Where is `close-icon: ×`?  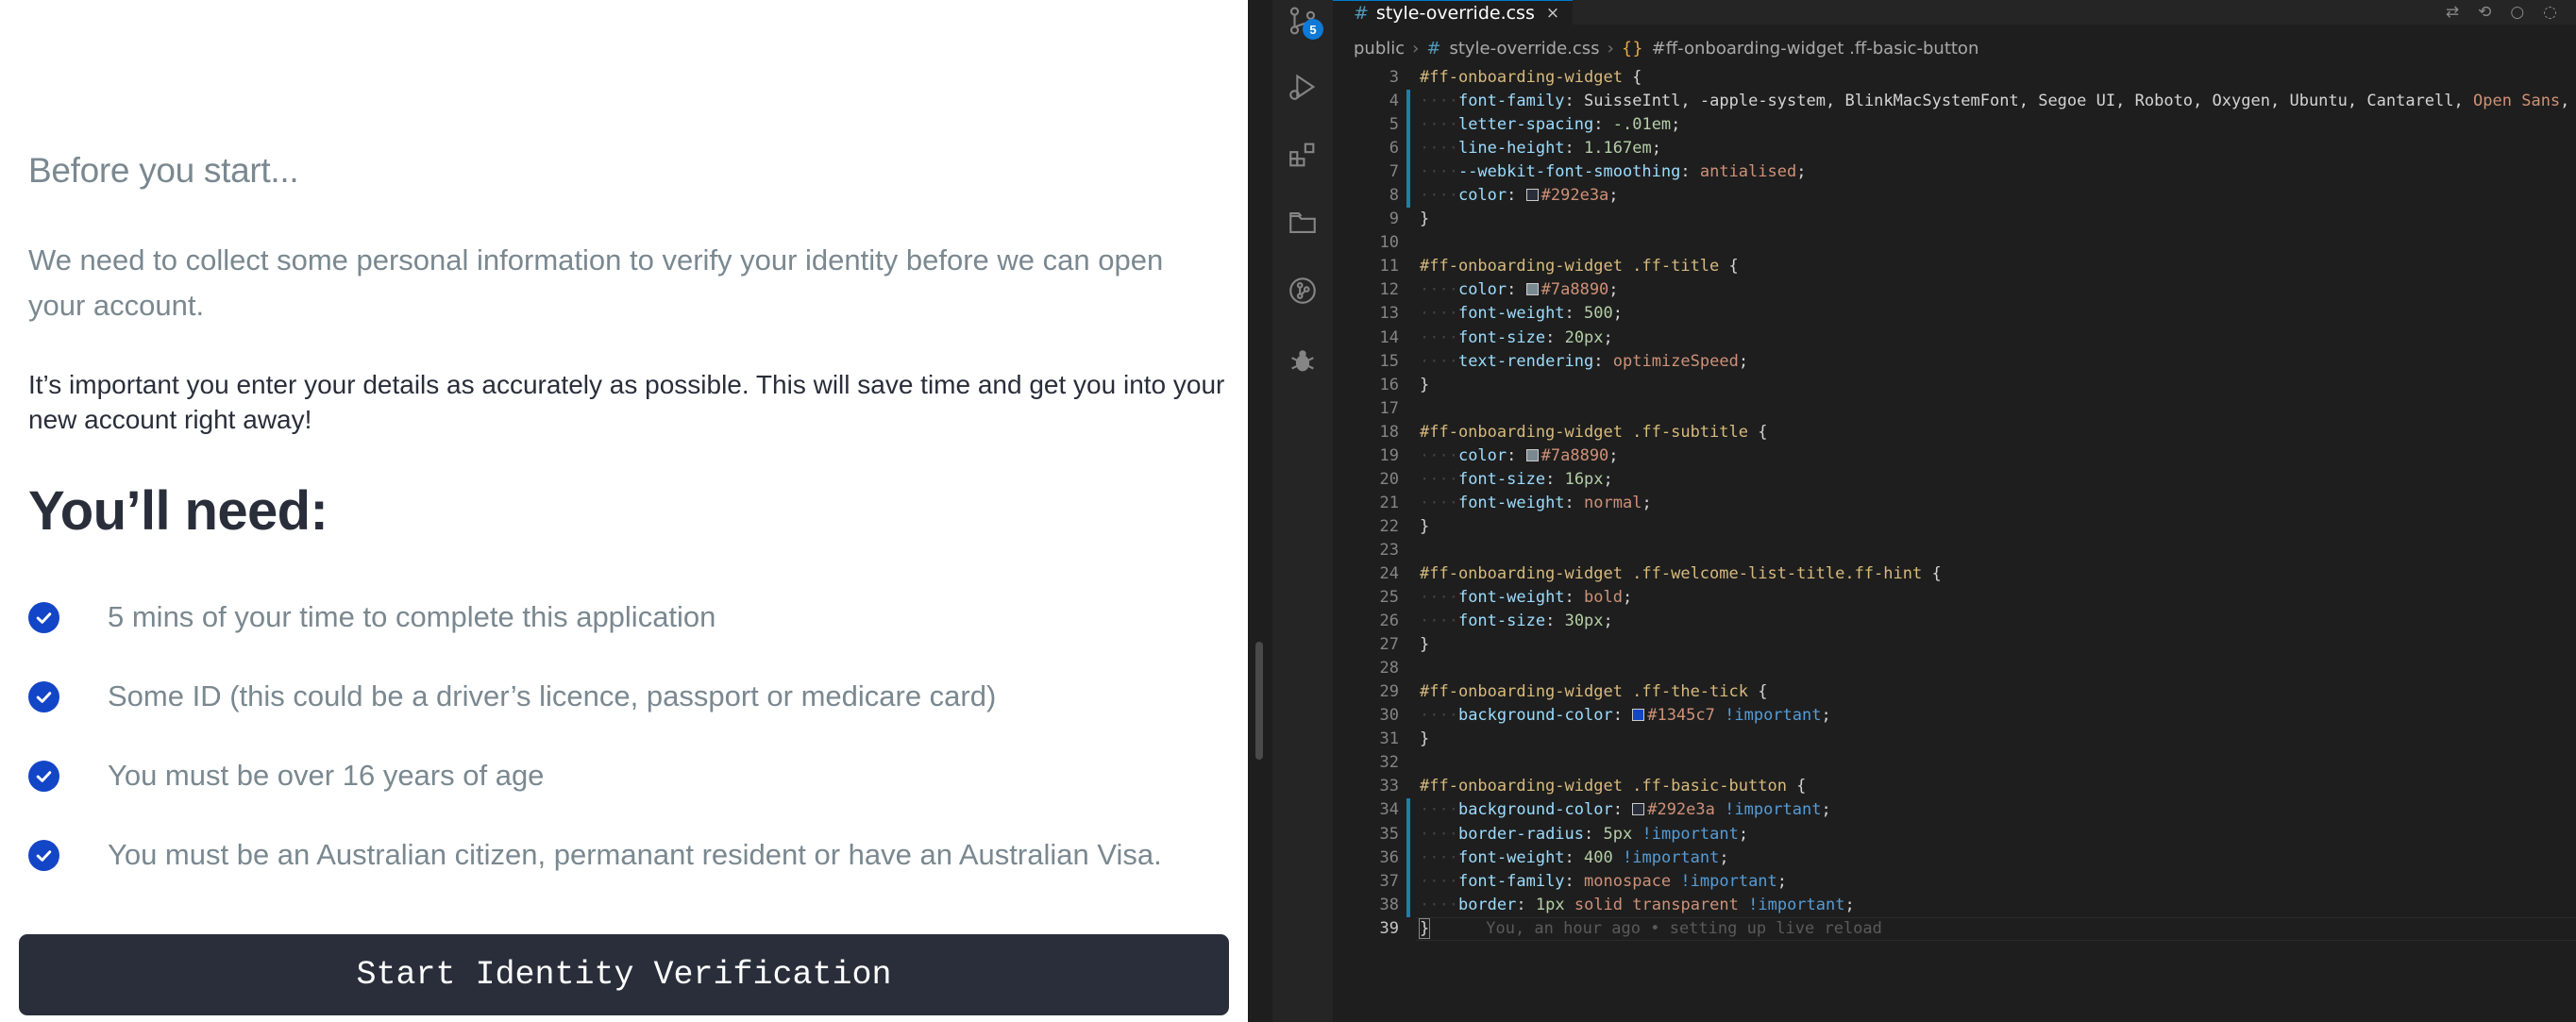 close-icon: × is located at coordinates (1553, 14).